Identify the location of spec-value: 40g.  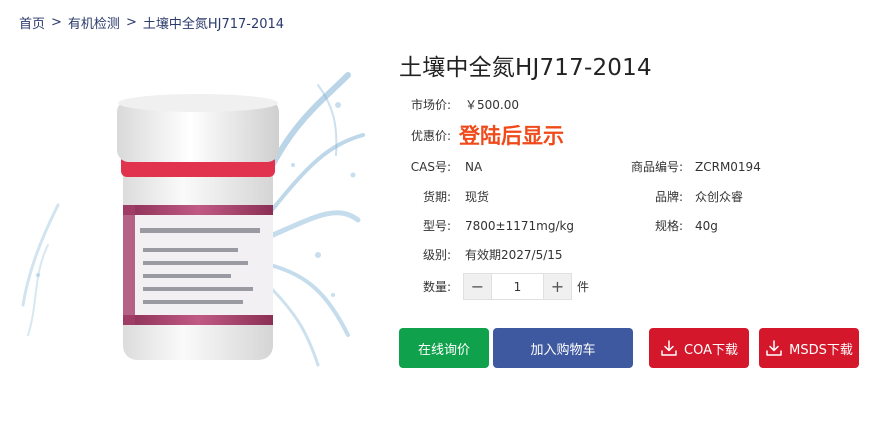
(706, 225).